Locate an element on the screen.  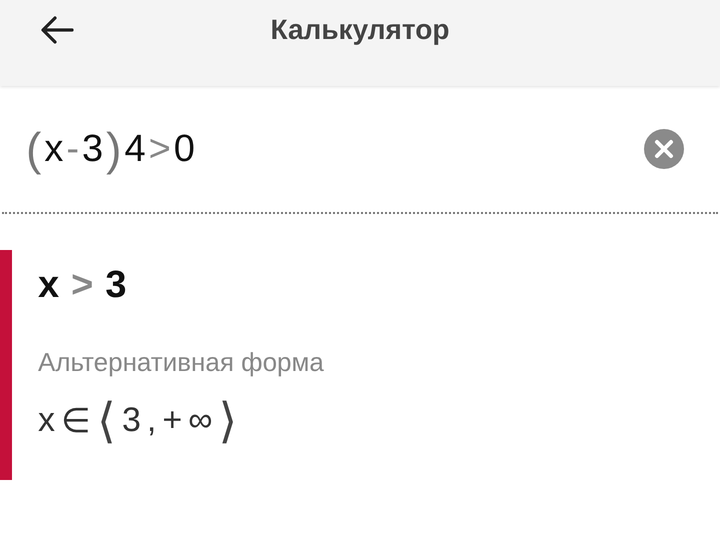
result-expression: x > 3 is located at coordinates (82, 285).